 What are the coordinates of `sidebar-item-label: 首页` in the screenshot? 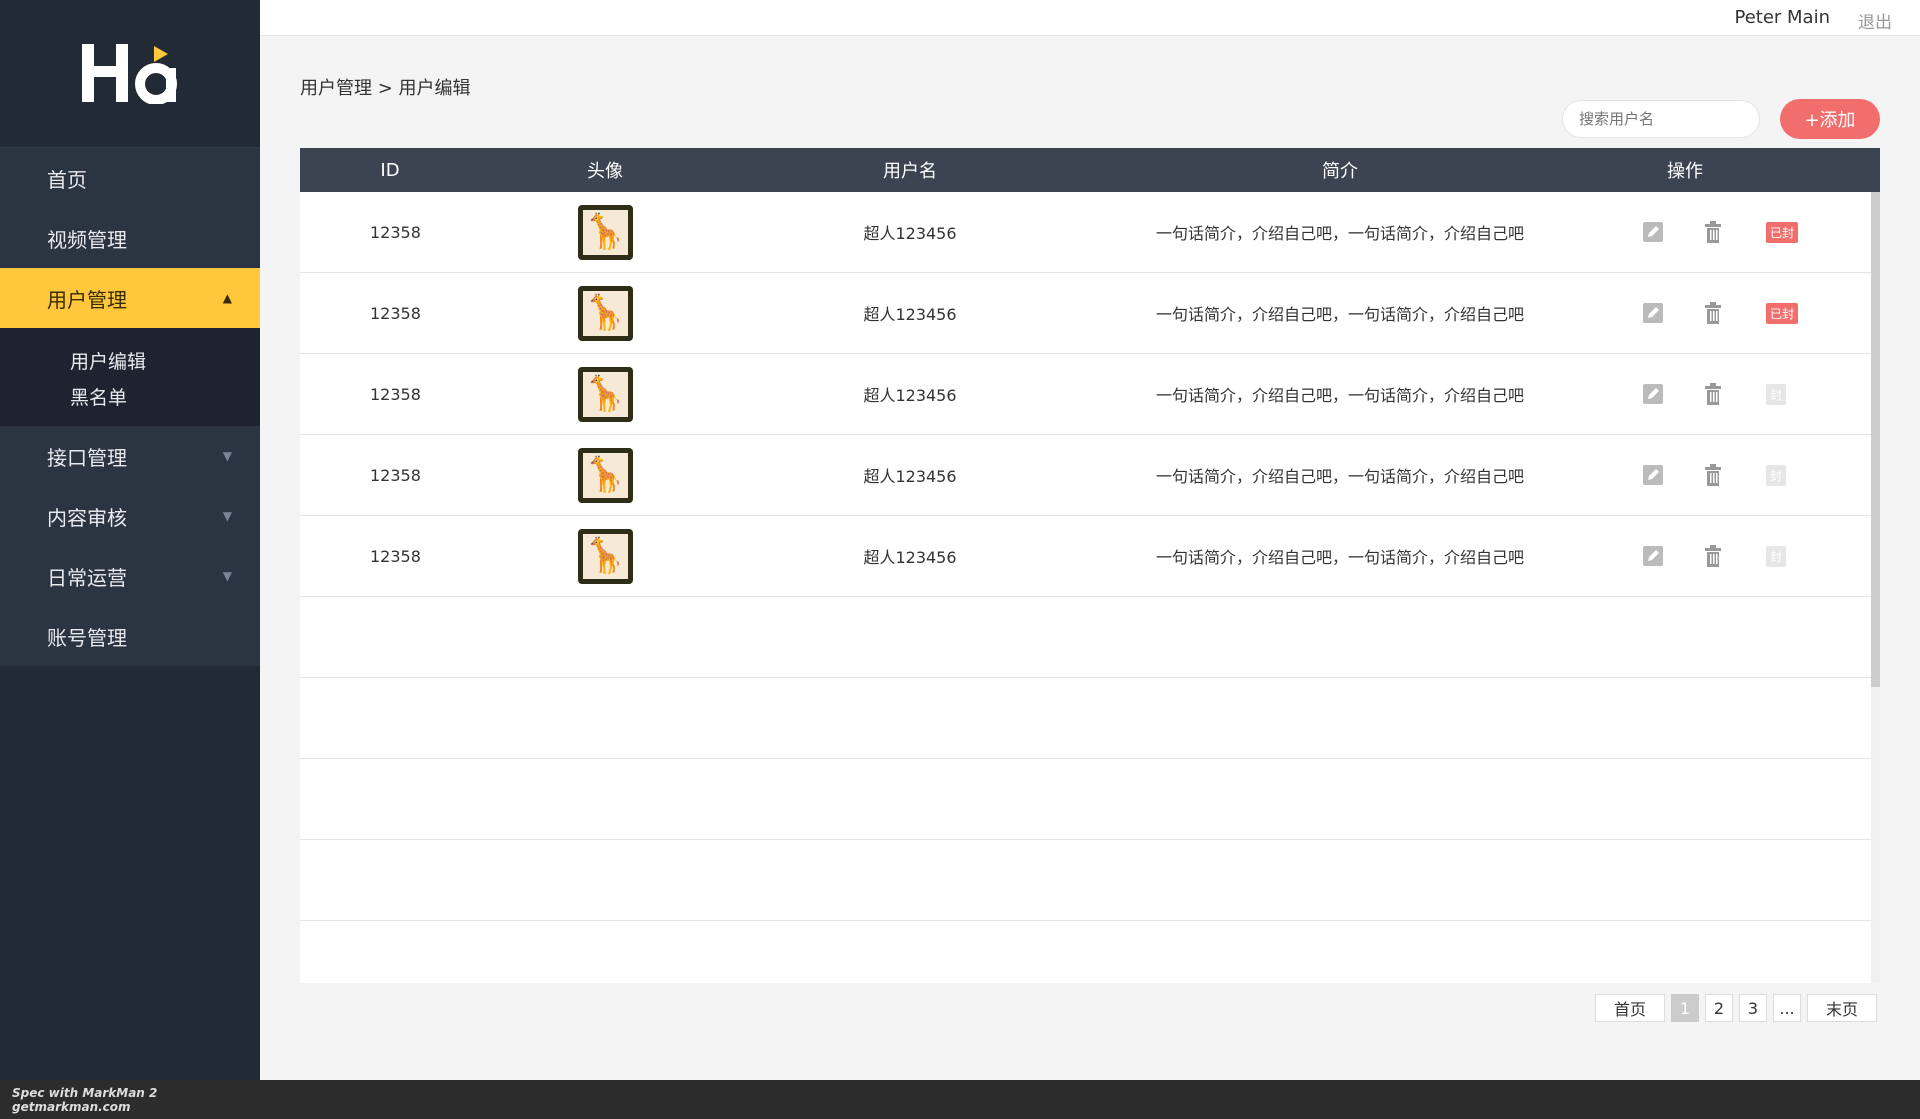 It's located at (67, 179).